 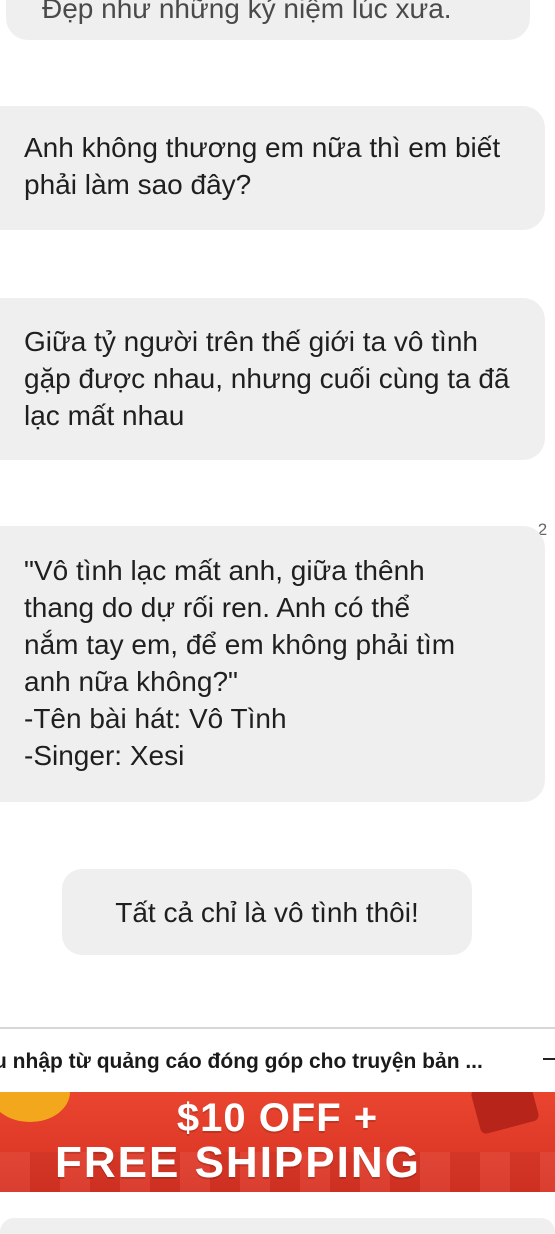 I want to click on message-line: -Tên bài hát: Vô Tình, so click(x=155, y=718).